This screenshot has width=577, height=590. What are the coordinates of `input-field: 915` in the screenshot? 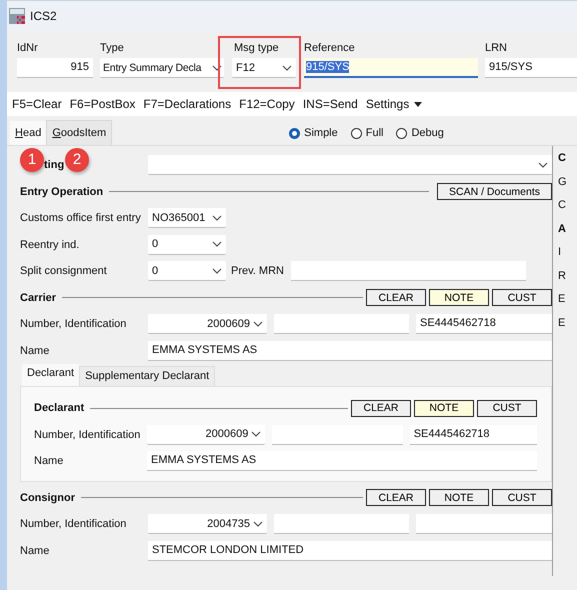 It's located at (55, 68).